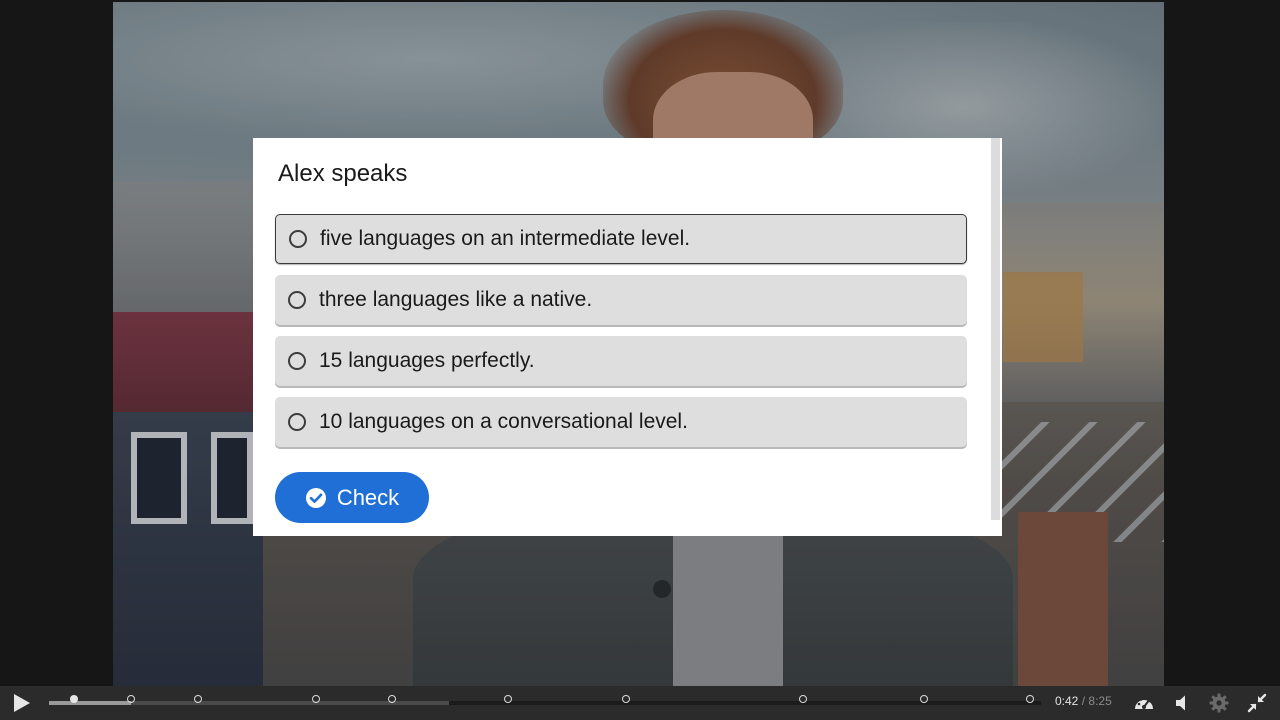 This screenshot has height=720, width=1280. Describe the element at coordinates (456, 299) in the screenshot. I see `answer-label: three languages like a native.` at that location.